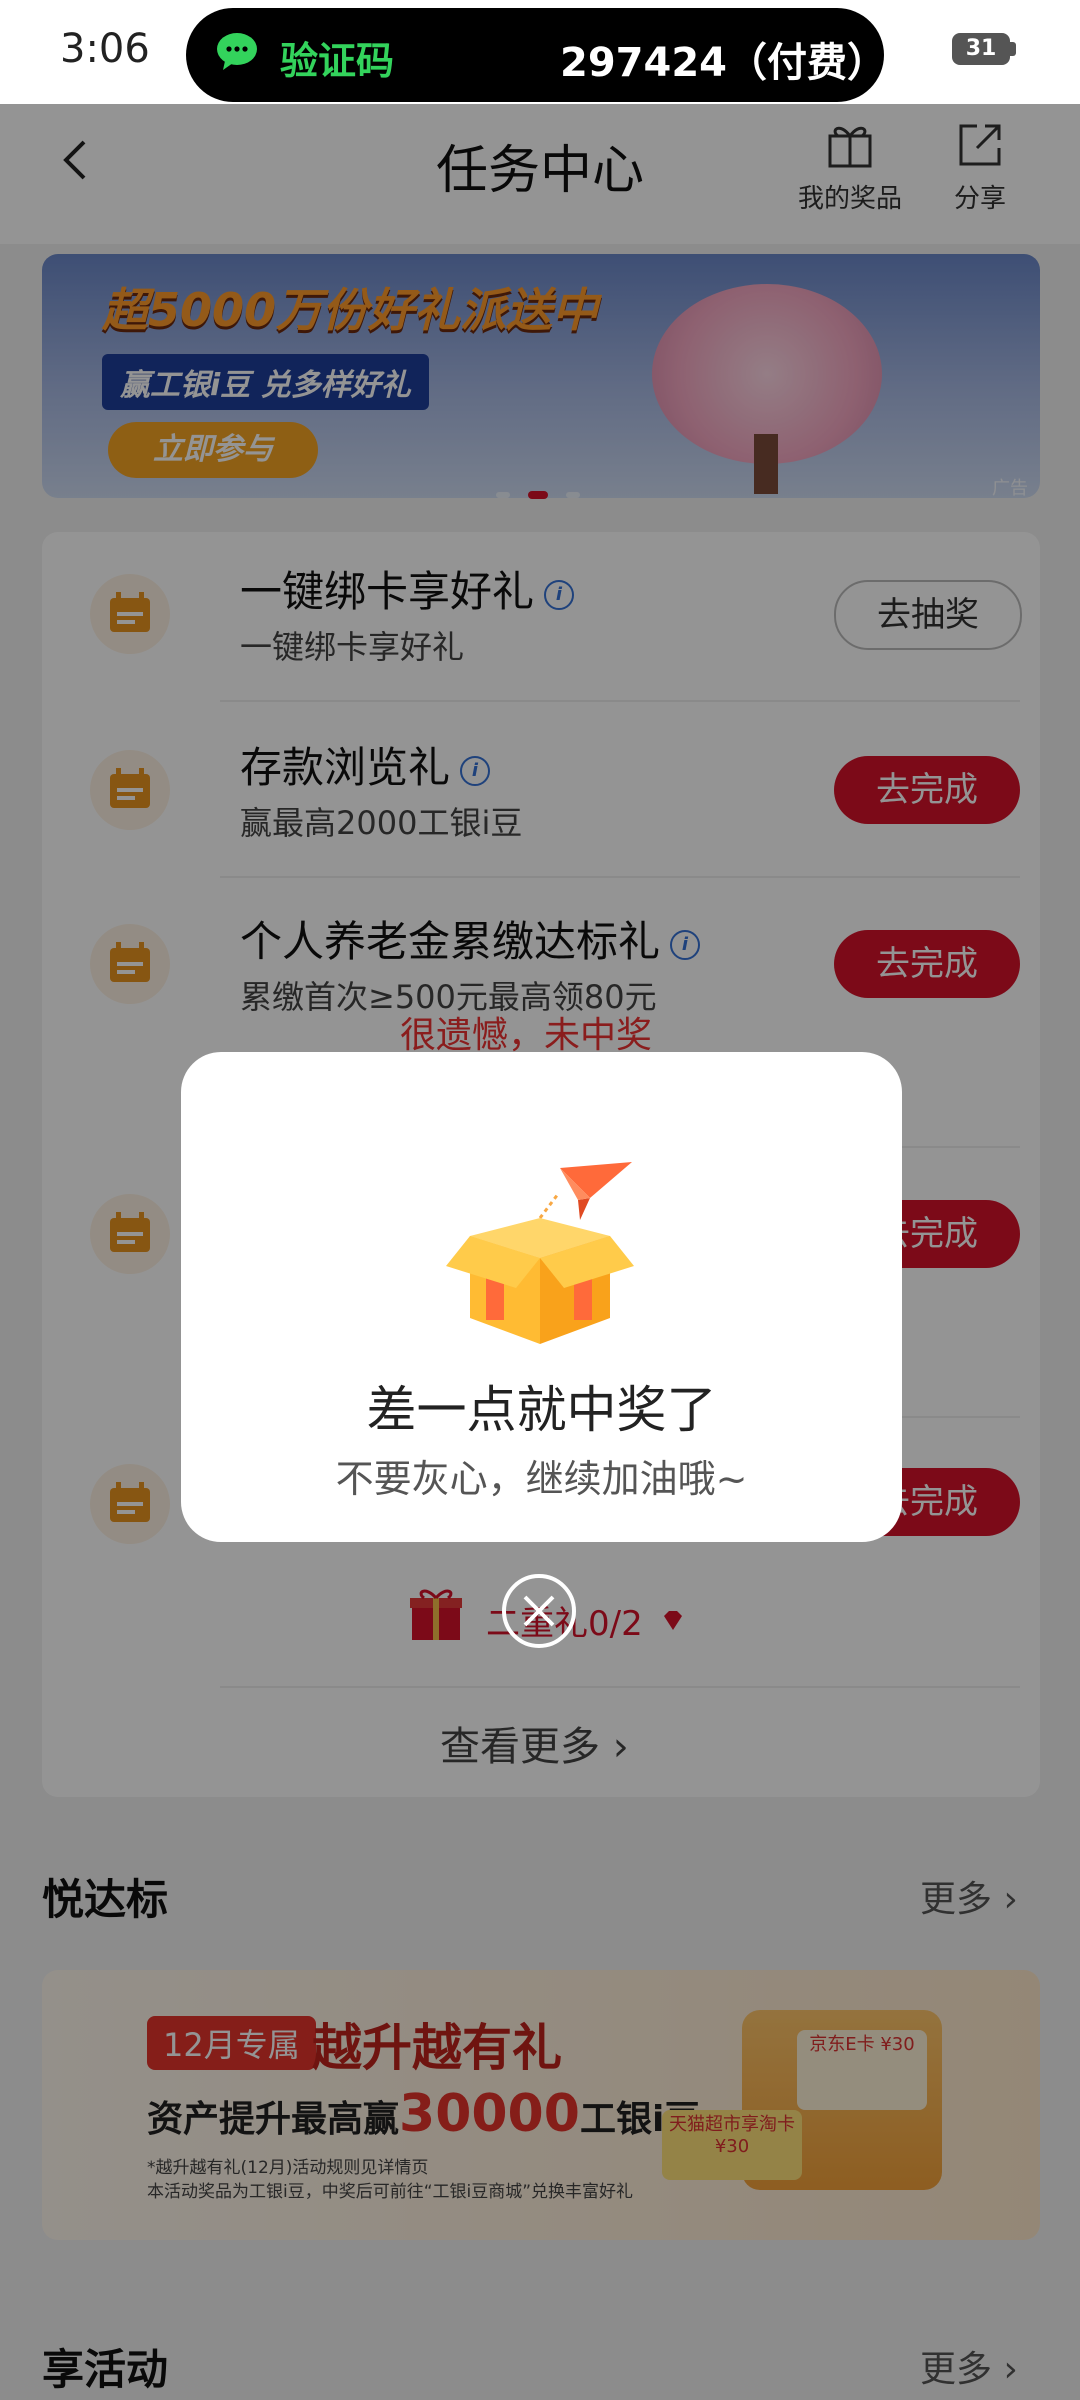 The width and height of the screenshot is (1080, 2400). What do you see at coordinates (337, 61) in the screenshot?
I see `notification-app-name: 验证码` at bounding box center [337, 61].